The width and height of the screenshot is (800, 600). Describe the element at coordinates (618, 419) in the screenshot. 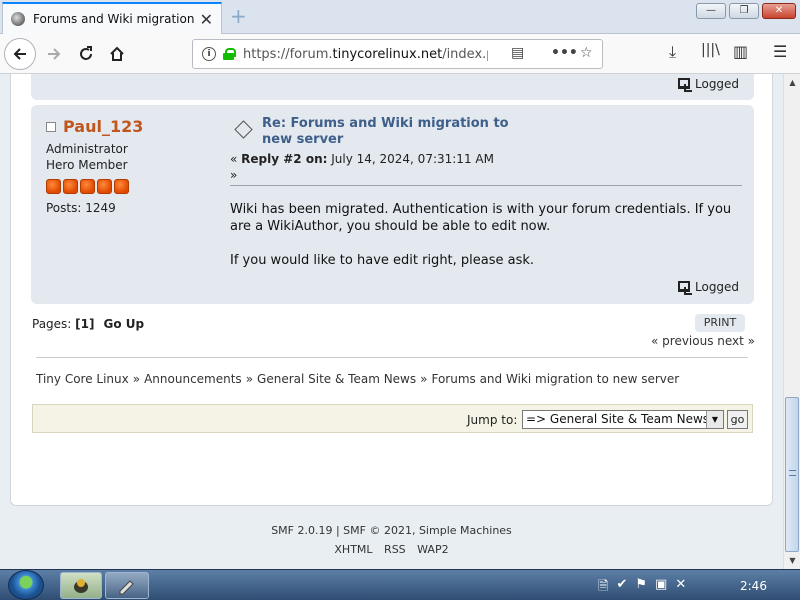

I see `jump-to-selected: => General Site & Team News` at that location.